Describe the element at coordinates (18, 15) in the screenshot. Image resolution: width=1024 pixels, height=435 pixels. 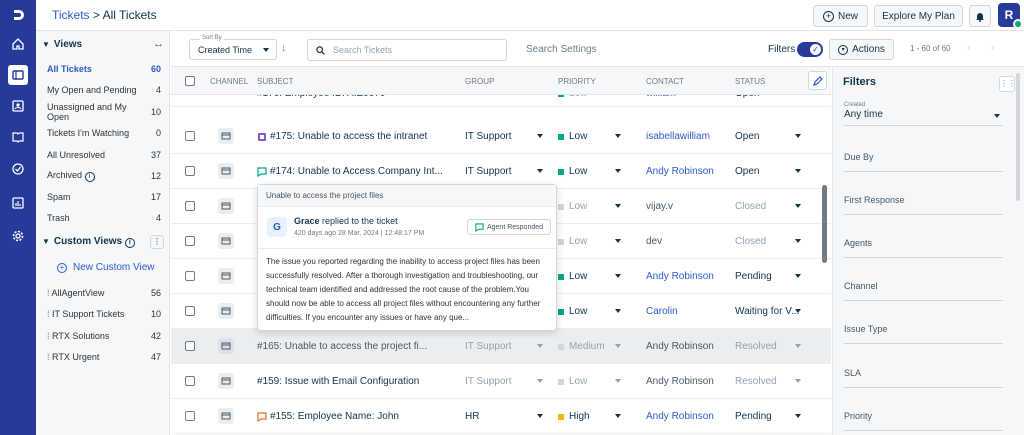
I see `logo-icon` at that location.